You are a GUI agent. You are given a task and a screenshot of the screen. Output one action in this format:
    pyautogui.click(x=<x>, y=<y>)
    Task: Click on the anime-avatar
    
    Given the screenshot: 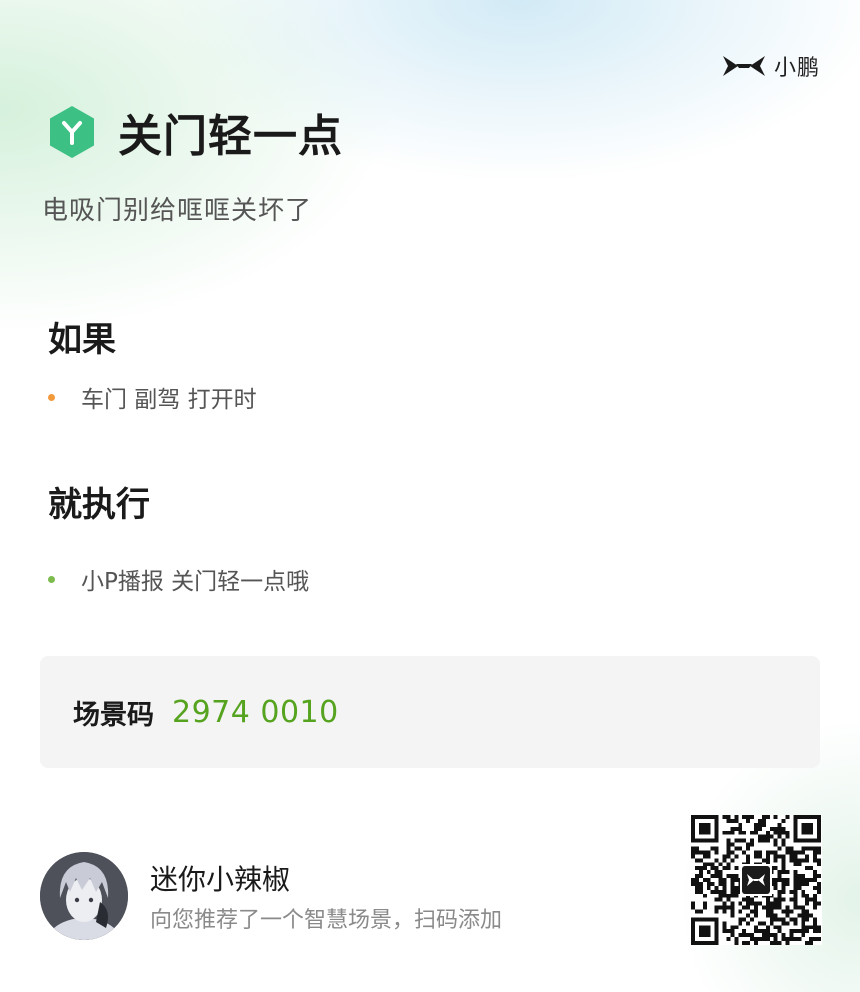 What is the action you would take?
    pyautogui.click(x=84, y=896)
    